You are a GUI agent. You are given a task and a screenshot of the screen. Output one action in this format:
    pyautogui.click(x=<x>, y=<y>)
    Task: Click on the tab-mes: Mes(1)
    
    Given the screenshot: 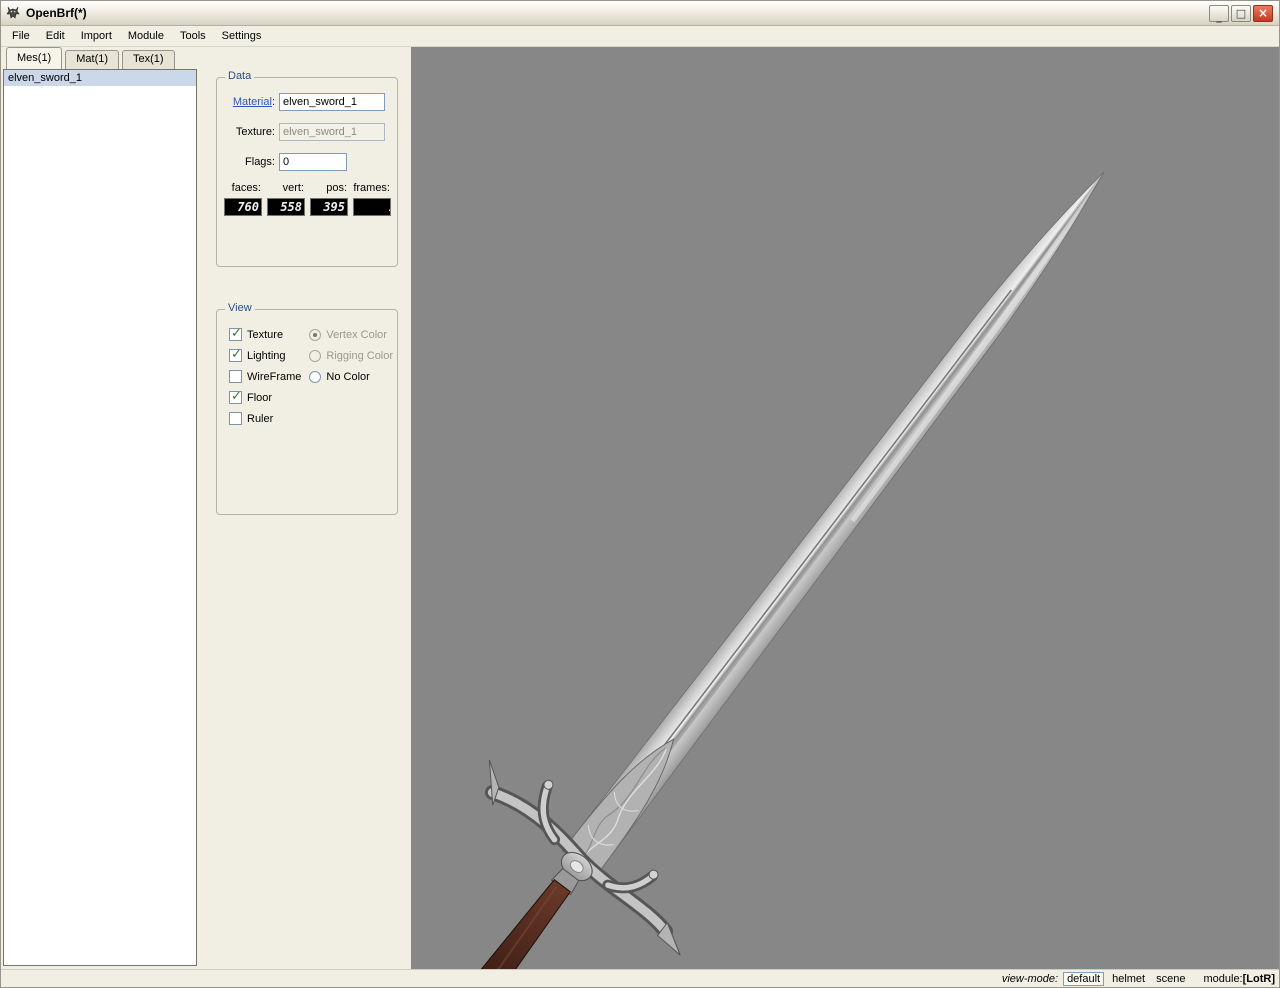 What is the action you would take?
    pyautogui.click(x=34, y=58)
    